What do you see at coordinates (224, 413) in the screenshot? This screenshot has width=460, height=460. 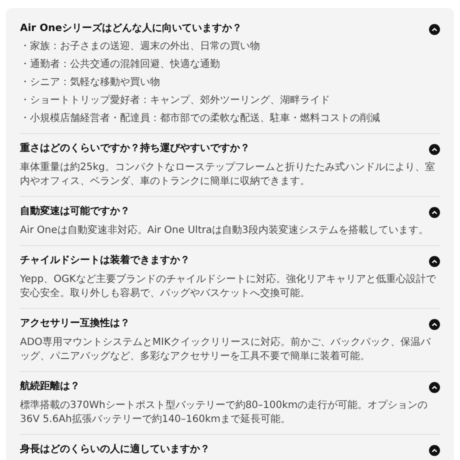 I see `faq-answer: 標準搭載の370Whシートポスト型バッテリーで約80–100kmの走行が可能。オプションの36V 5.6Ah拡張バッテリーで約140–160kmまで延長可能。` at bounding box center [224, 413].